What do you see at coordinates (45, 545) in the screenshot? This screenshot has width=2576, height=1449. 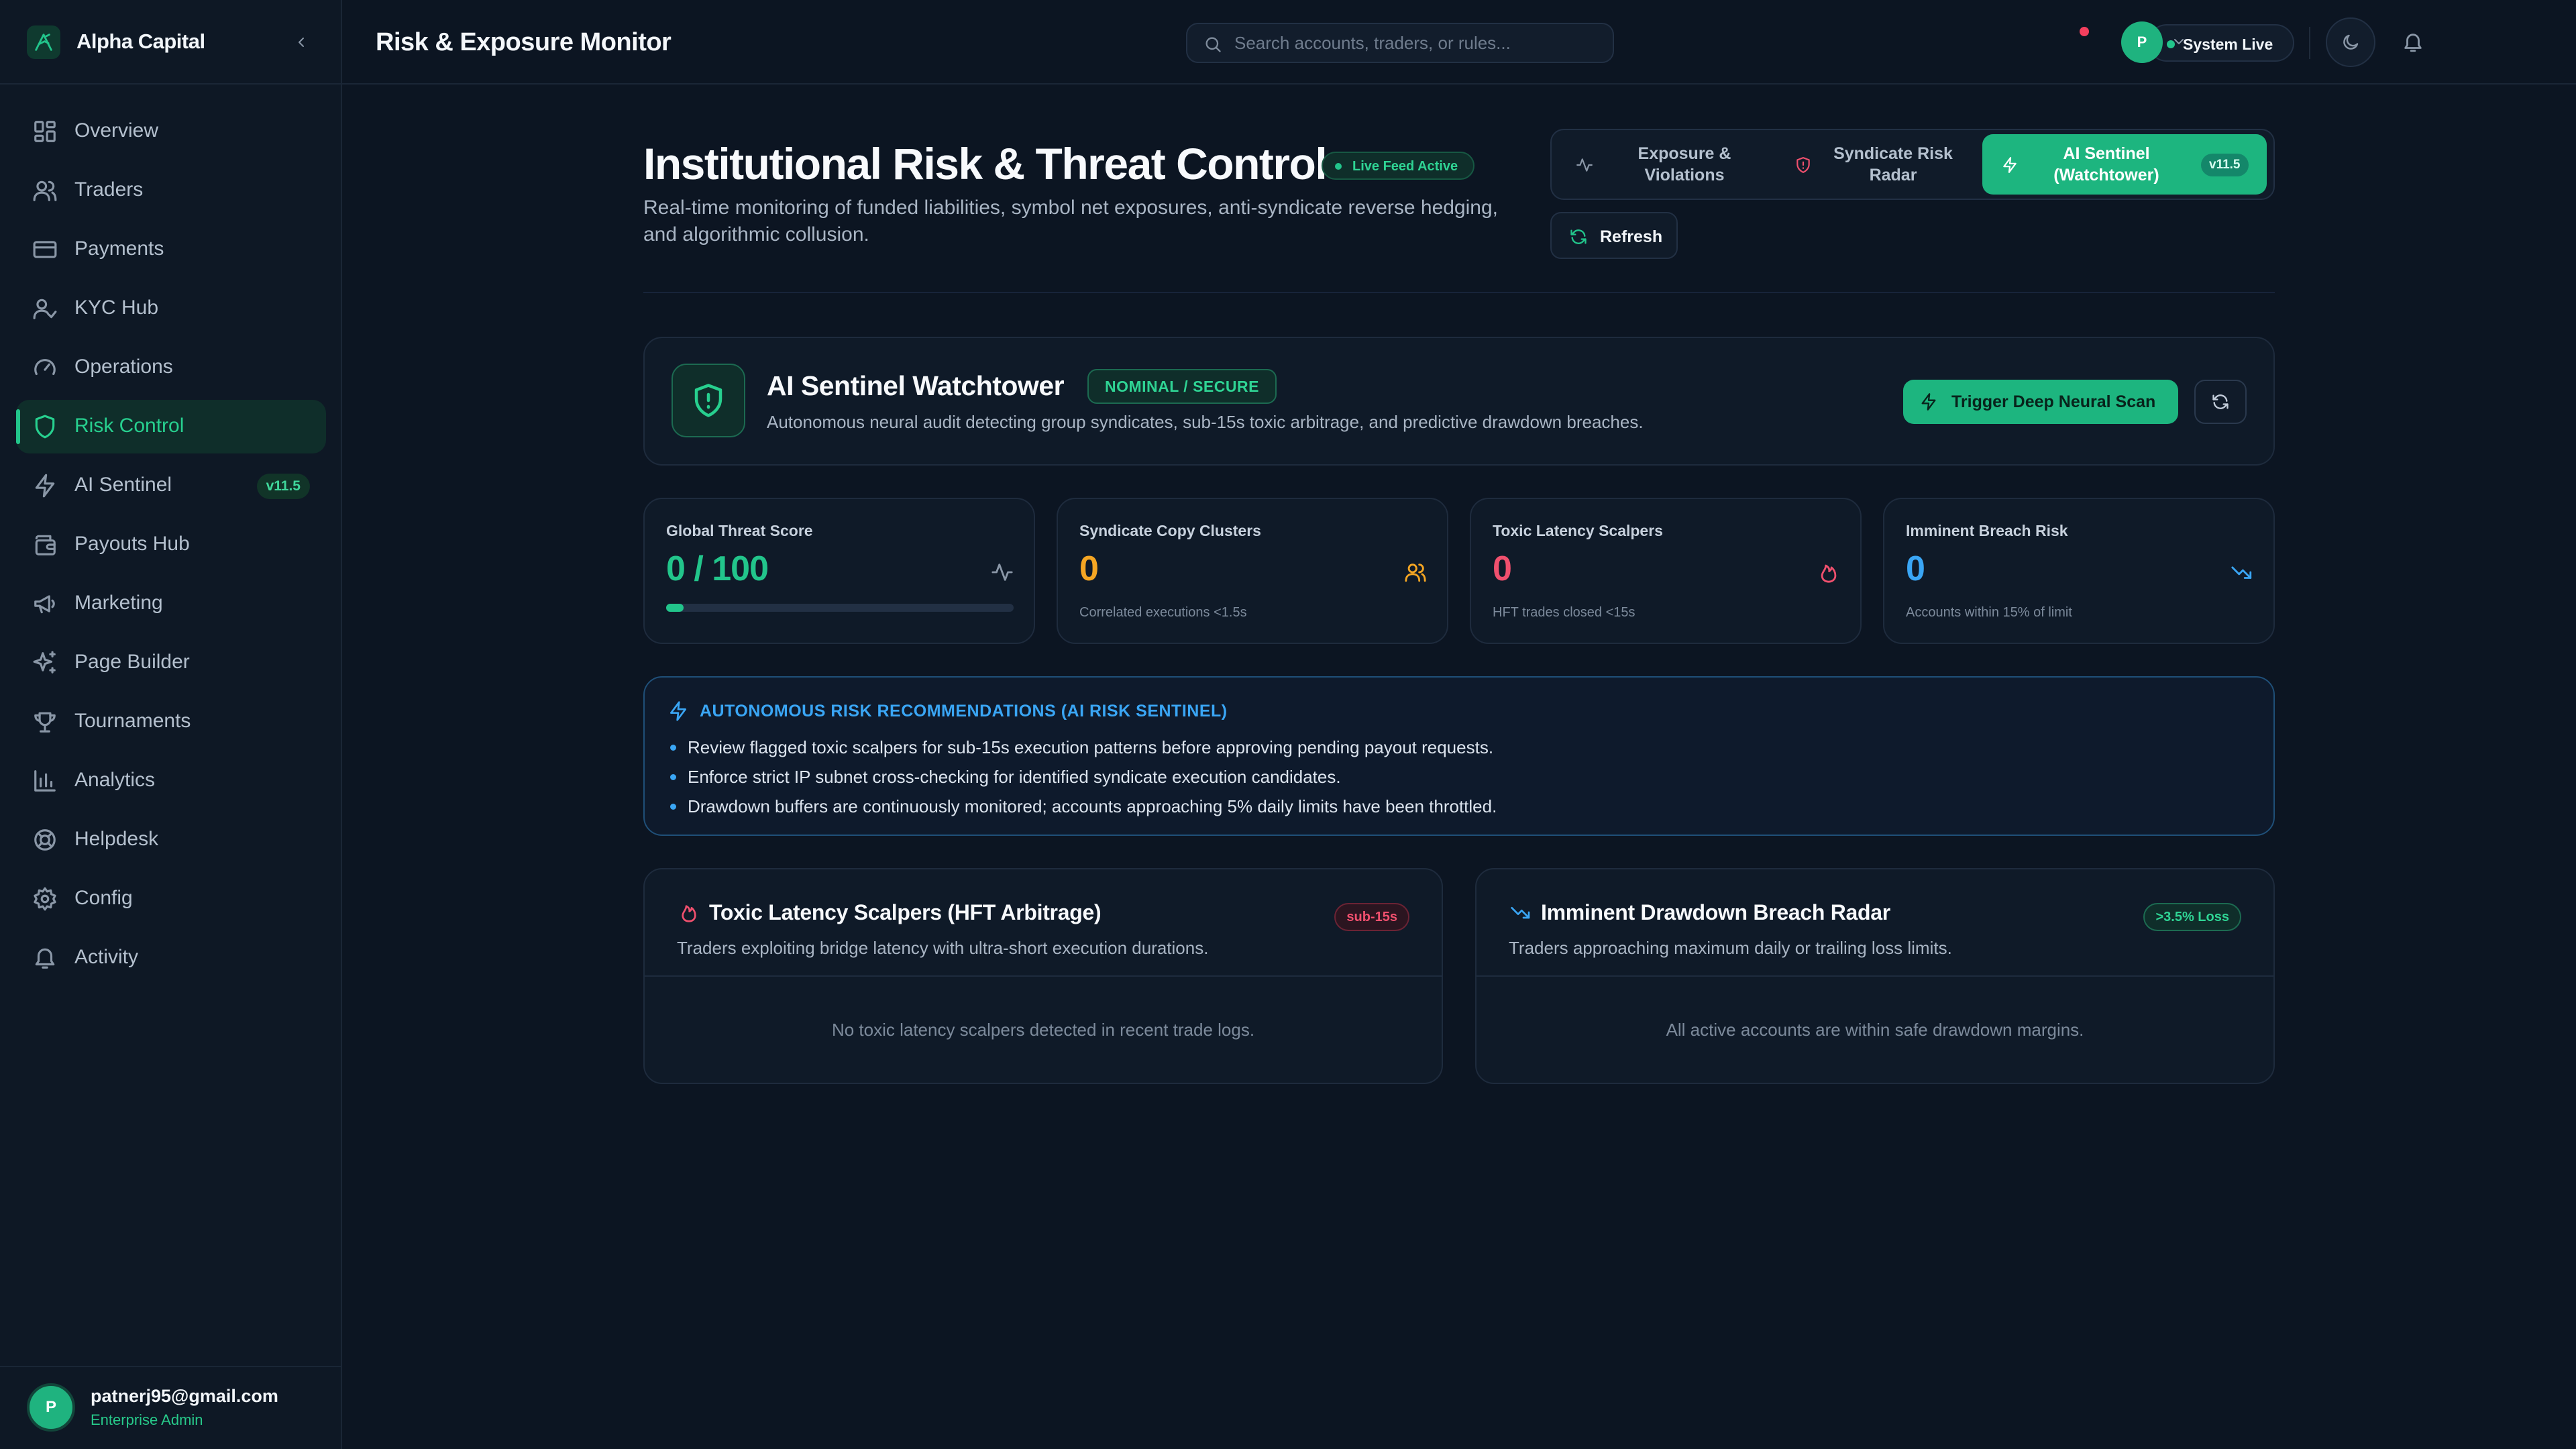 I see `wallet-icon` at bounding box center [45, 545].